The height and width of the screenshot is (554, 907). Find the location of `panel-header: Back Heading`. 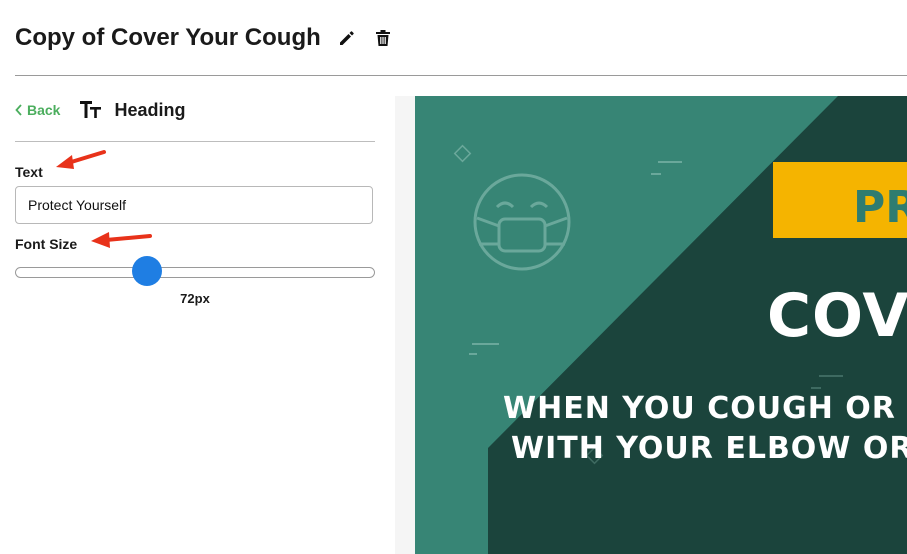

panel-header: Back Heading is located at coordinates (195, 110).